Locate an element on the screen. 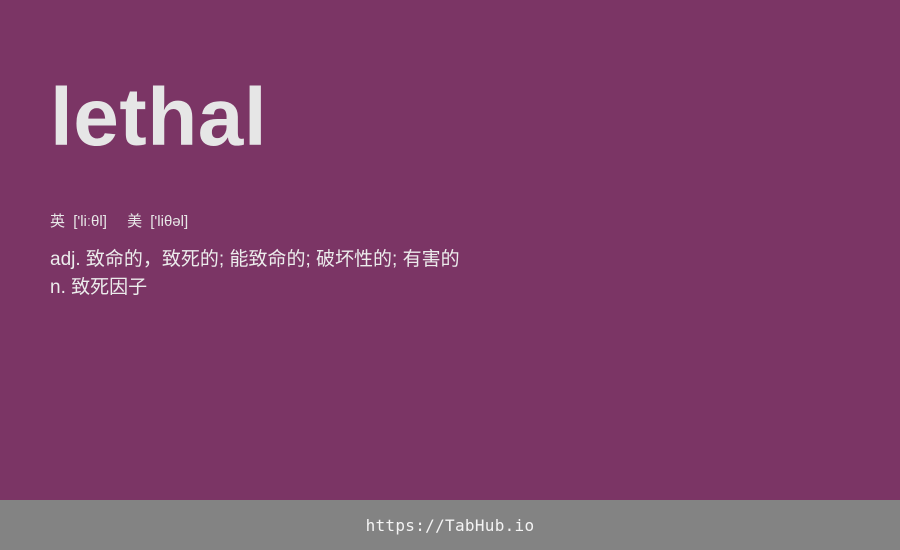 This screenshot has width=900, height=550. phonetic-us: 美 ['liθəl] is located at coordinates (157, 222).